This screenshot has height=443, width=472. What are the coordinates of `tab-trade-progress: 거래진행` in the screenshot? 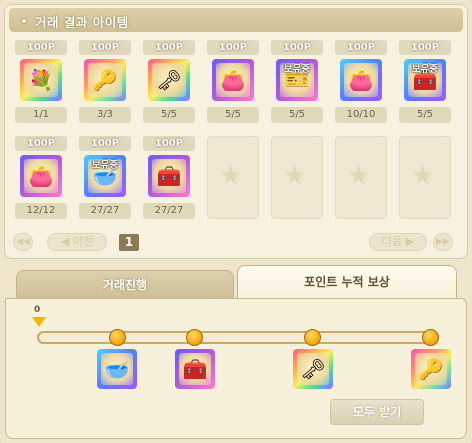 It's located at (125, 284).